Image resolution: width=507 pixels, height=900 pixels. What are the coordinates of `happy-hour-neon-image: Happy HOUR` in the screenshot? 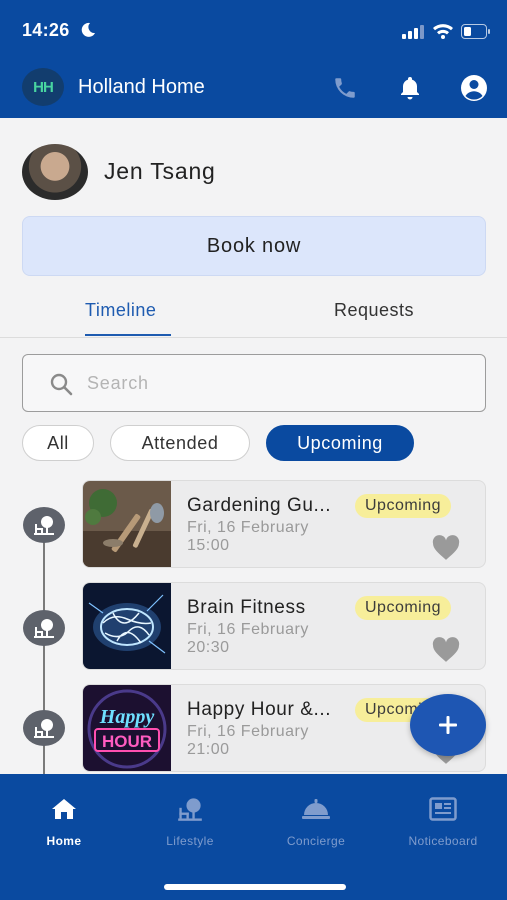 It's located at (127, 728).